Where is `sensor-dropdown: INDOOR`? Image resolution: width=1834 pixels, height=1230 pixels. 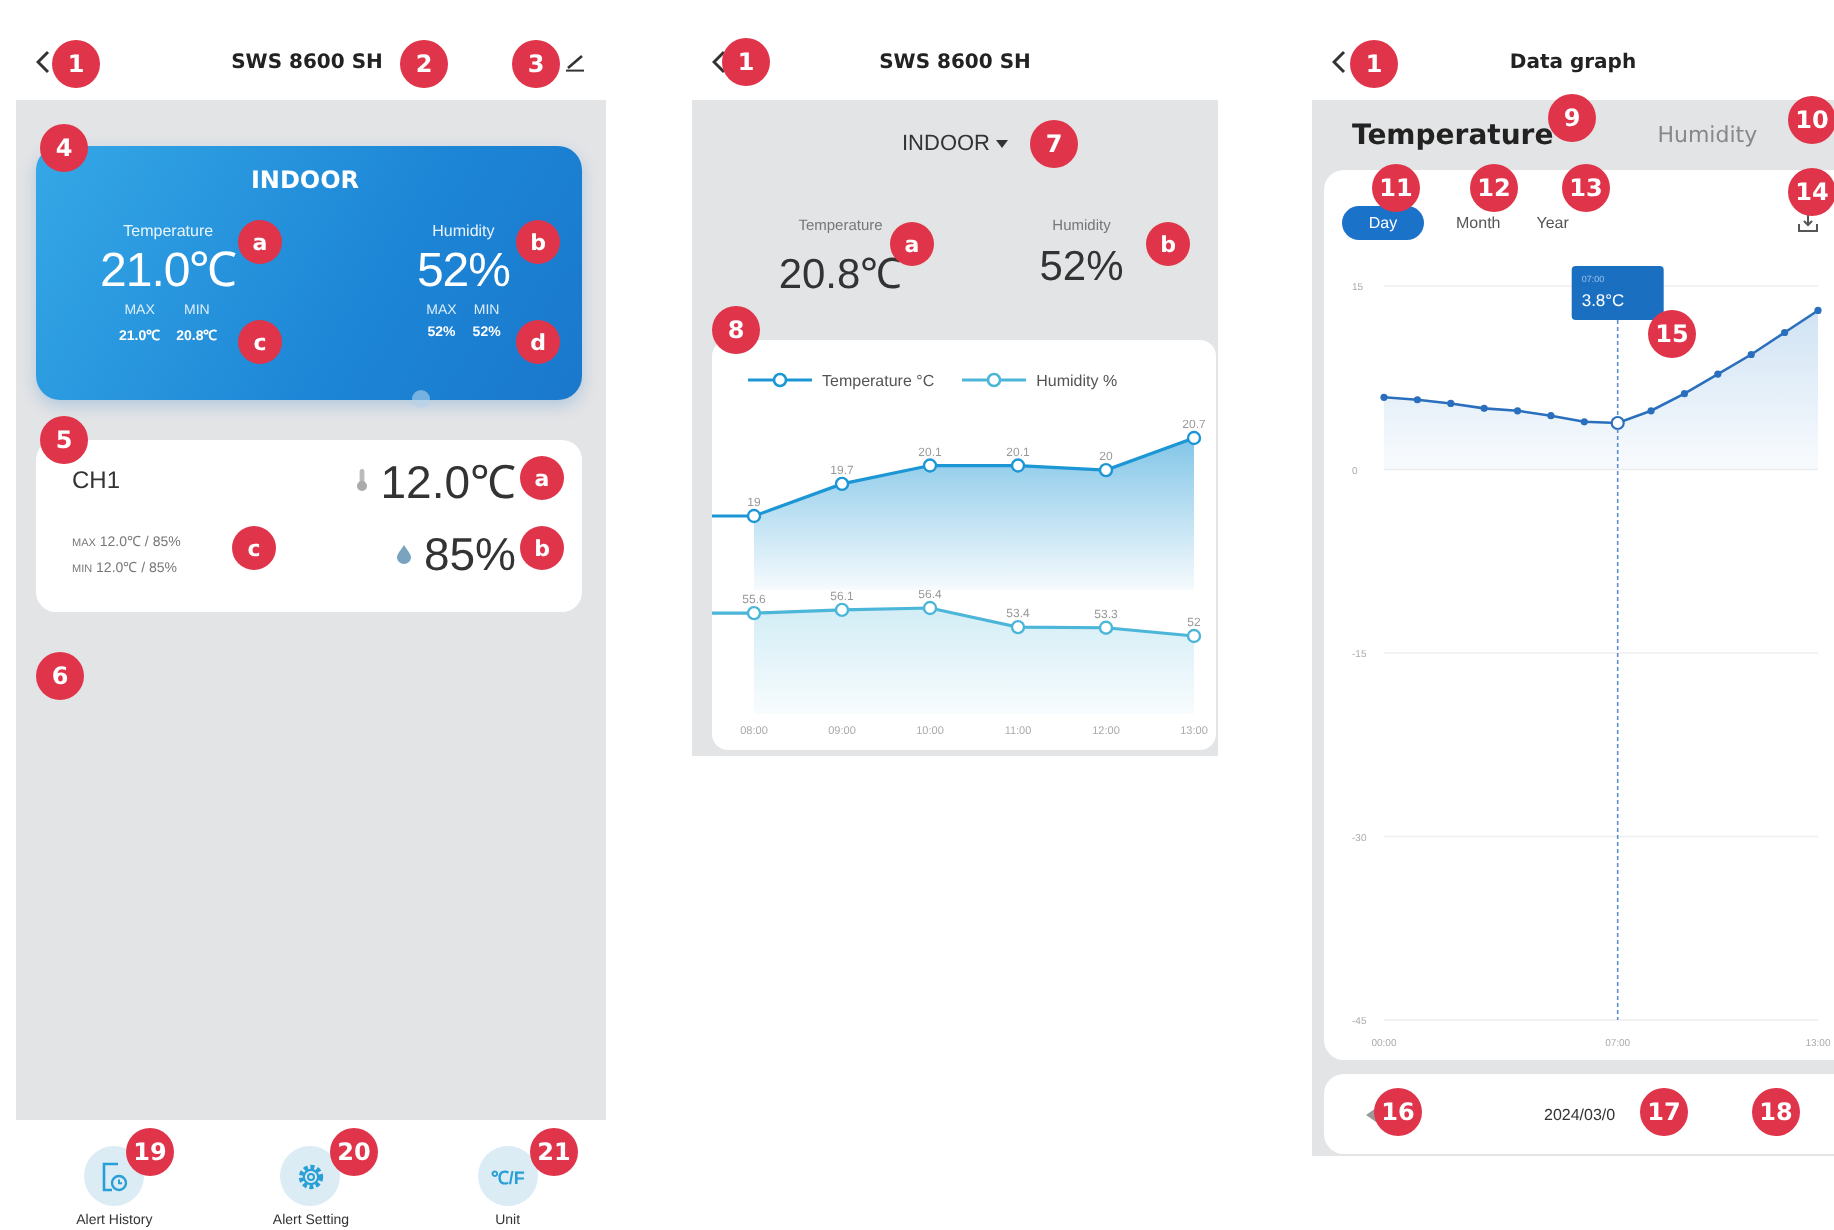 sensor-dropdown: INDOOR is located at coordinates (955, 144).